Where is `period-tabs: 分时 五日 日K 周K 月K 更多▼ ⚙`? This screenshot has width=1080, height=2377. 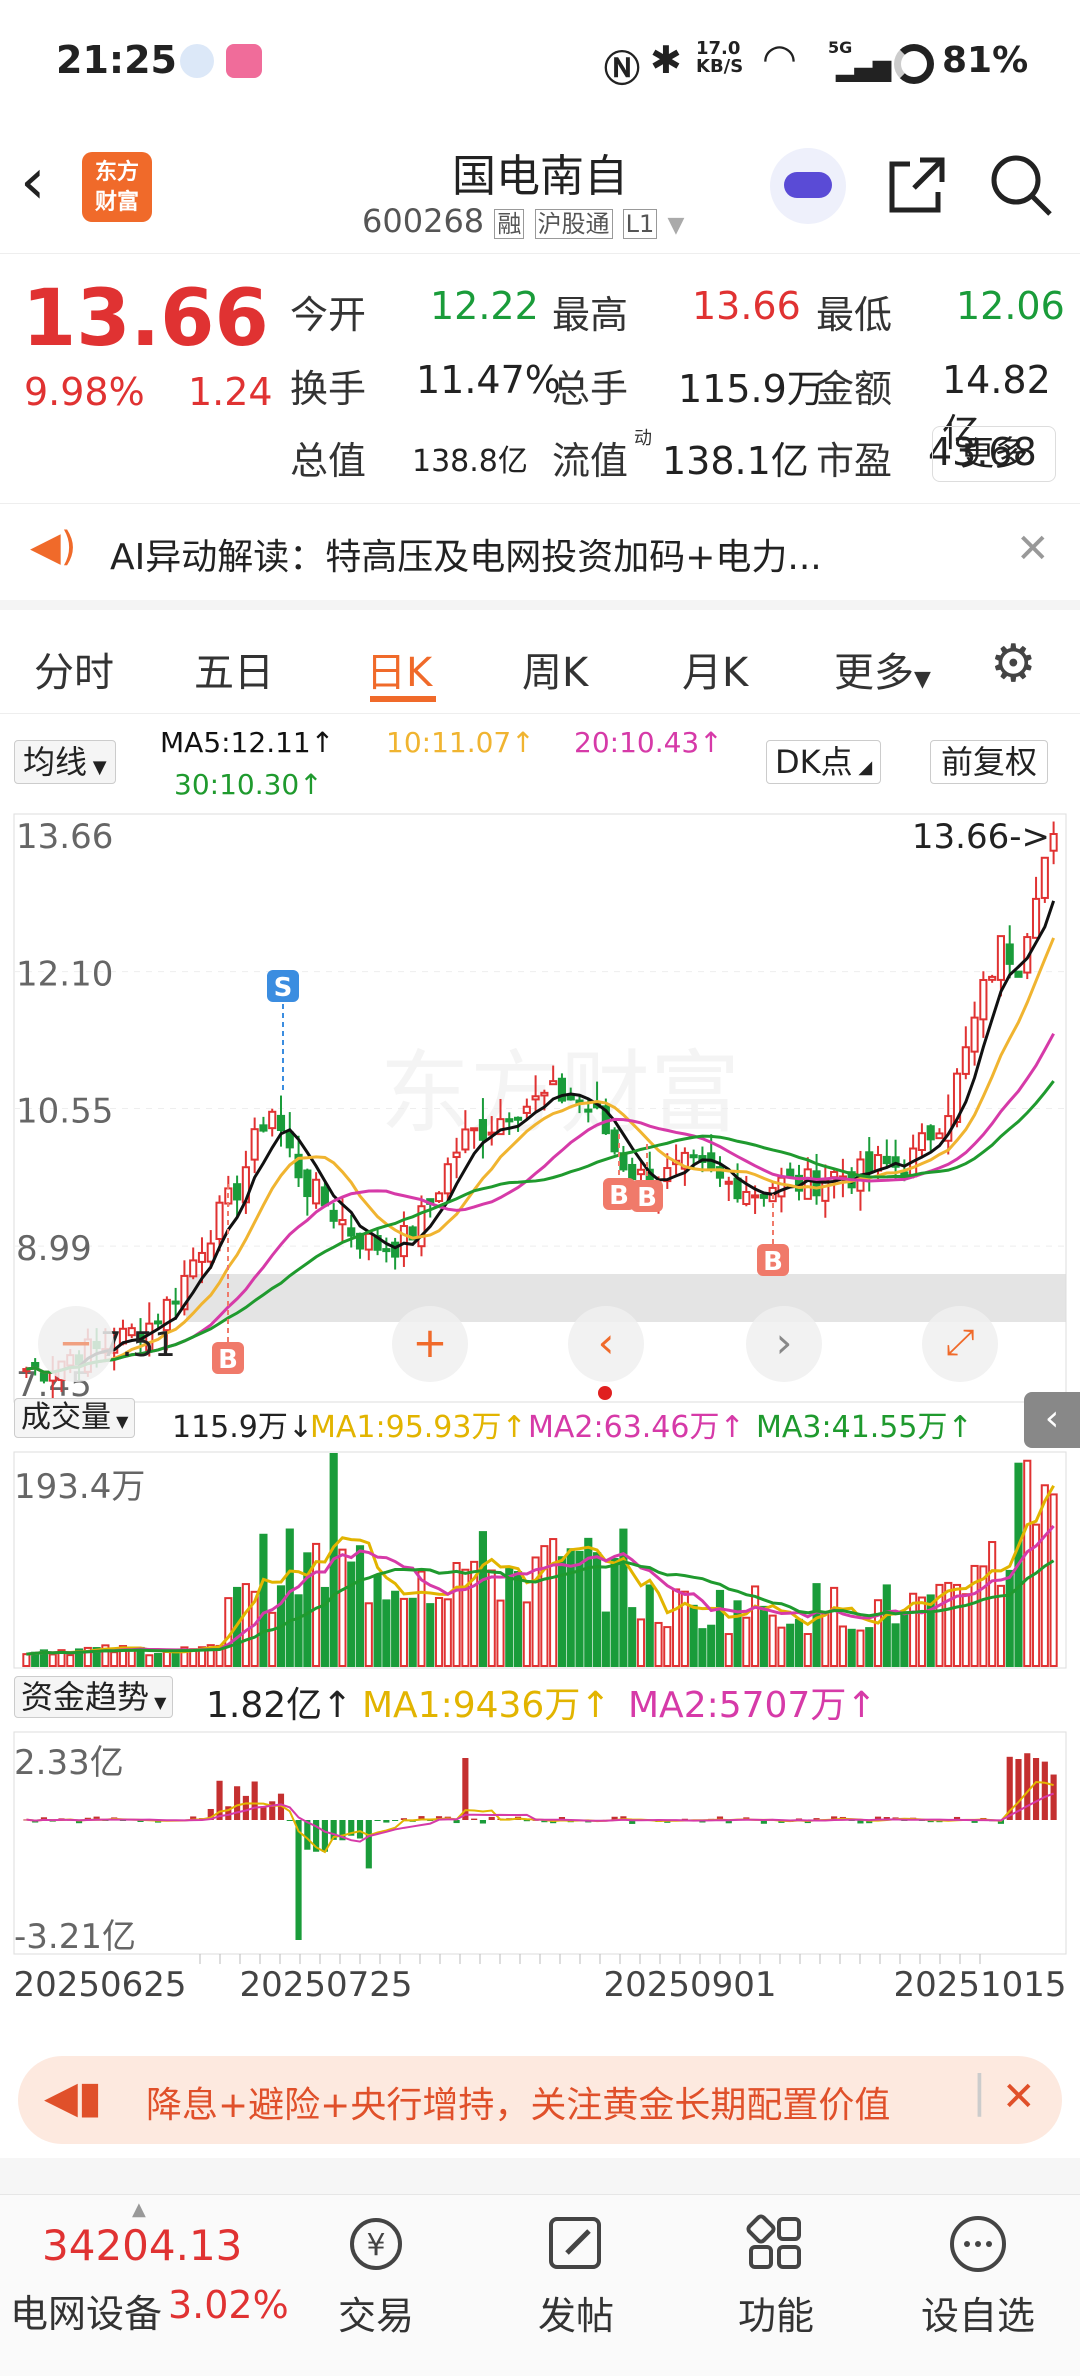 period-tabs: 分时 五日 日K 周K 月K 更多▼ ⚙ is located at coordinates (540, 662).